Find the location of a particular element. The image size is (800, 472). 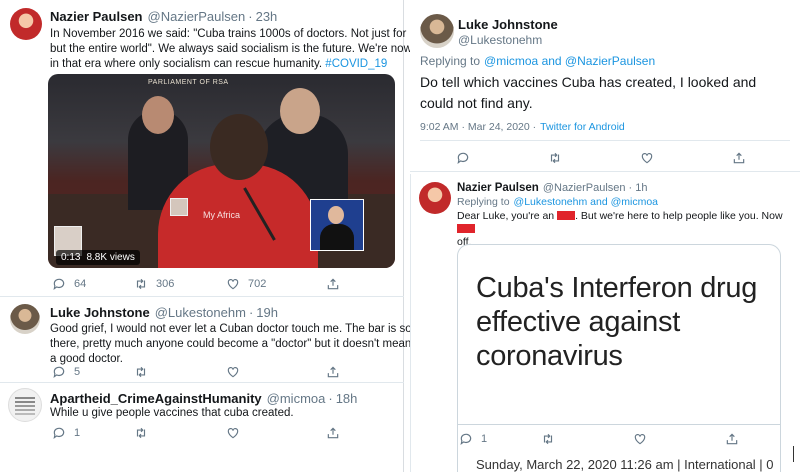

tweet-timestamp: 9:02 AM · Mar 24, 2020 · is located at coordinates (478, 127).